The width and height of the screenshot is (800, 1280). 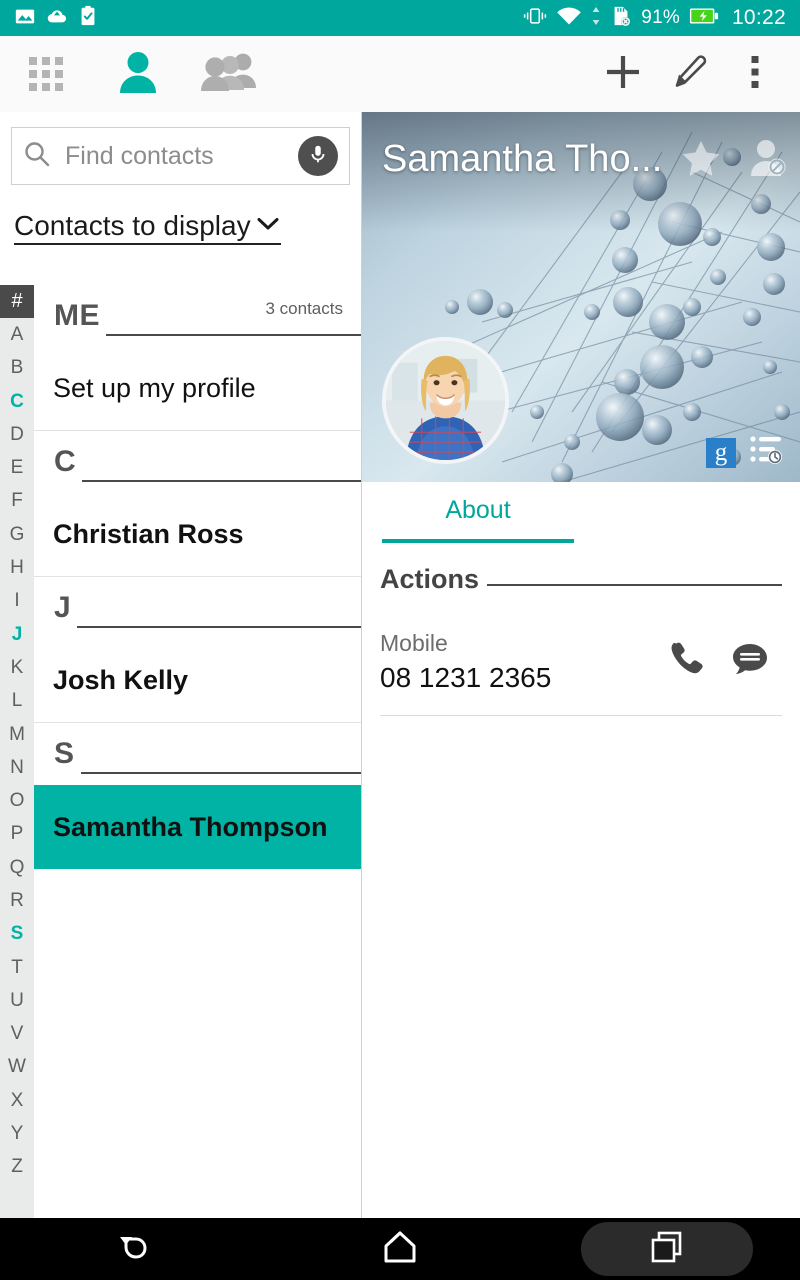 I want to click on home-icon, so click(x=400, y=1249).